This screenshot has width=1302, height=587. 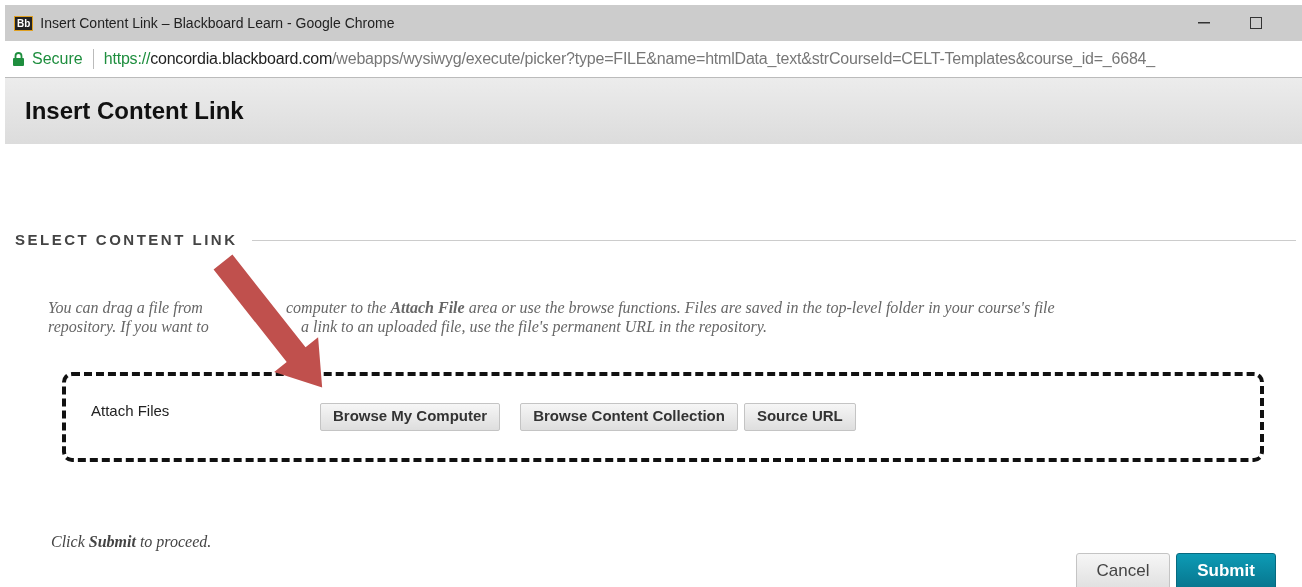 What do you see at coordinates (132, 542) in the screenshot?
I see `footer-note: Click Submit to proceed.` at bounding box center [132, 542].